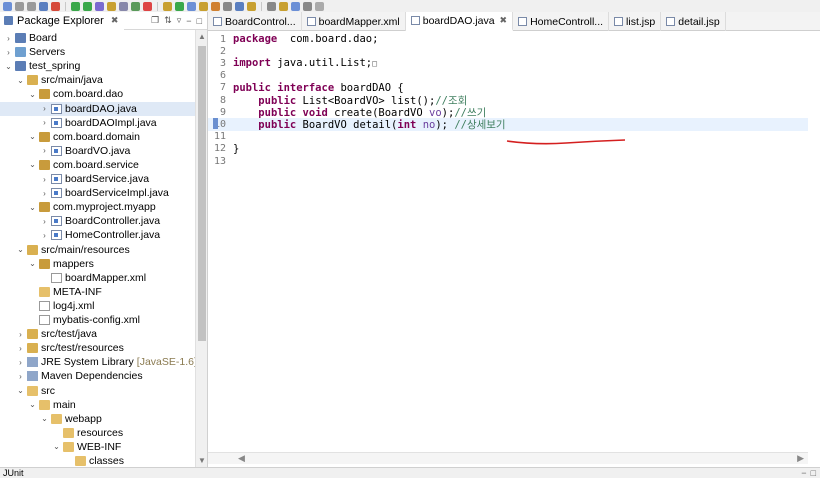  What do you see at coordinates (202, 193) in the screenshot?
I see `scrollbar-thumb` at bounding box center [202, 193].